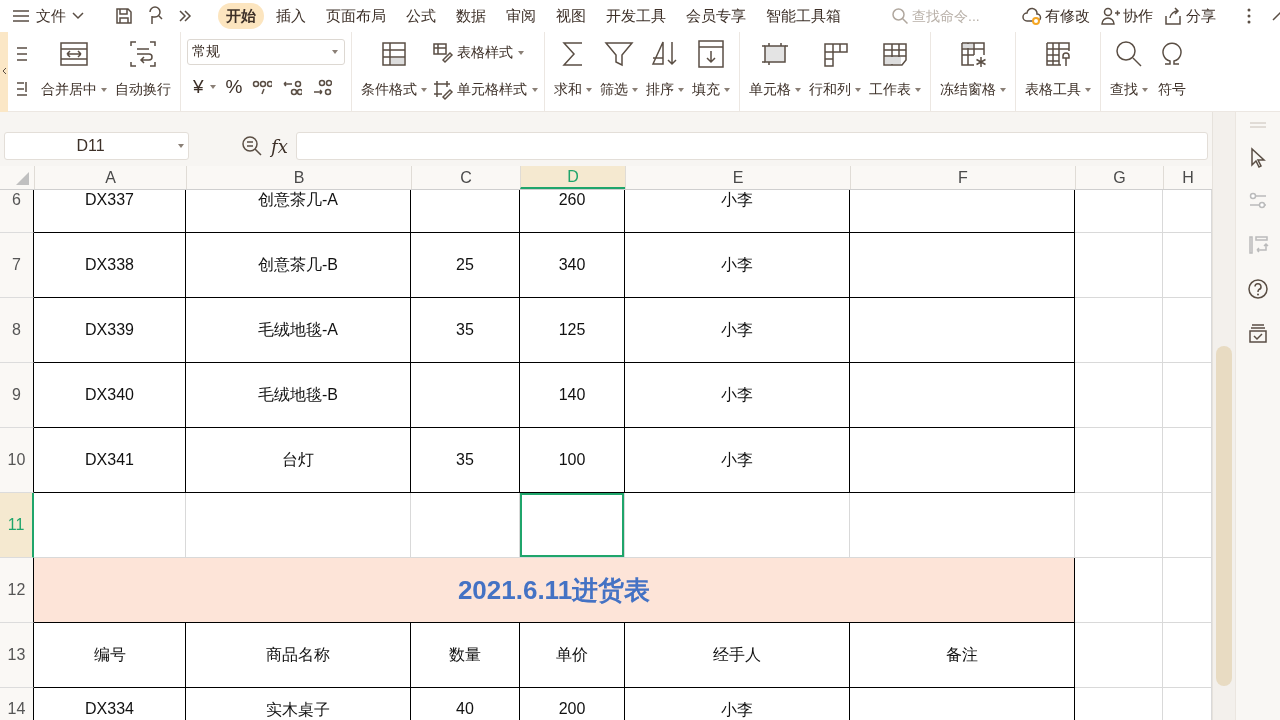 Image resolution: width=1280 pixels, height=720 pixels. Describe the element at coordinates (266, 52) in the screenshot. I see `number-format-dropdown: 常规` at that location.